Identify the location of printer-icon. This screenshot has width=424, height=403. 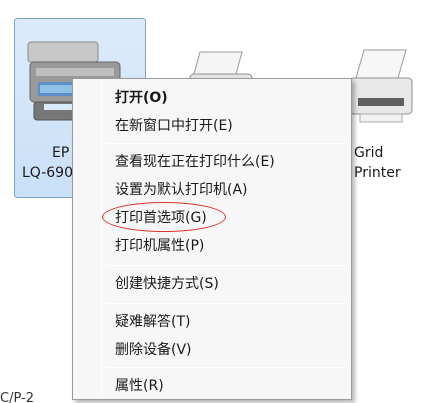
(381, 86).